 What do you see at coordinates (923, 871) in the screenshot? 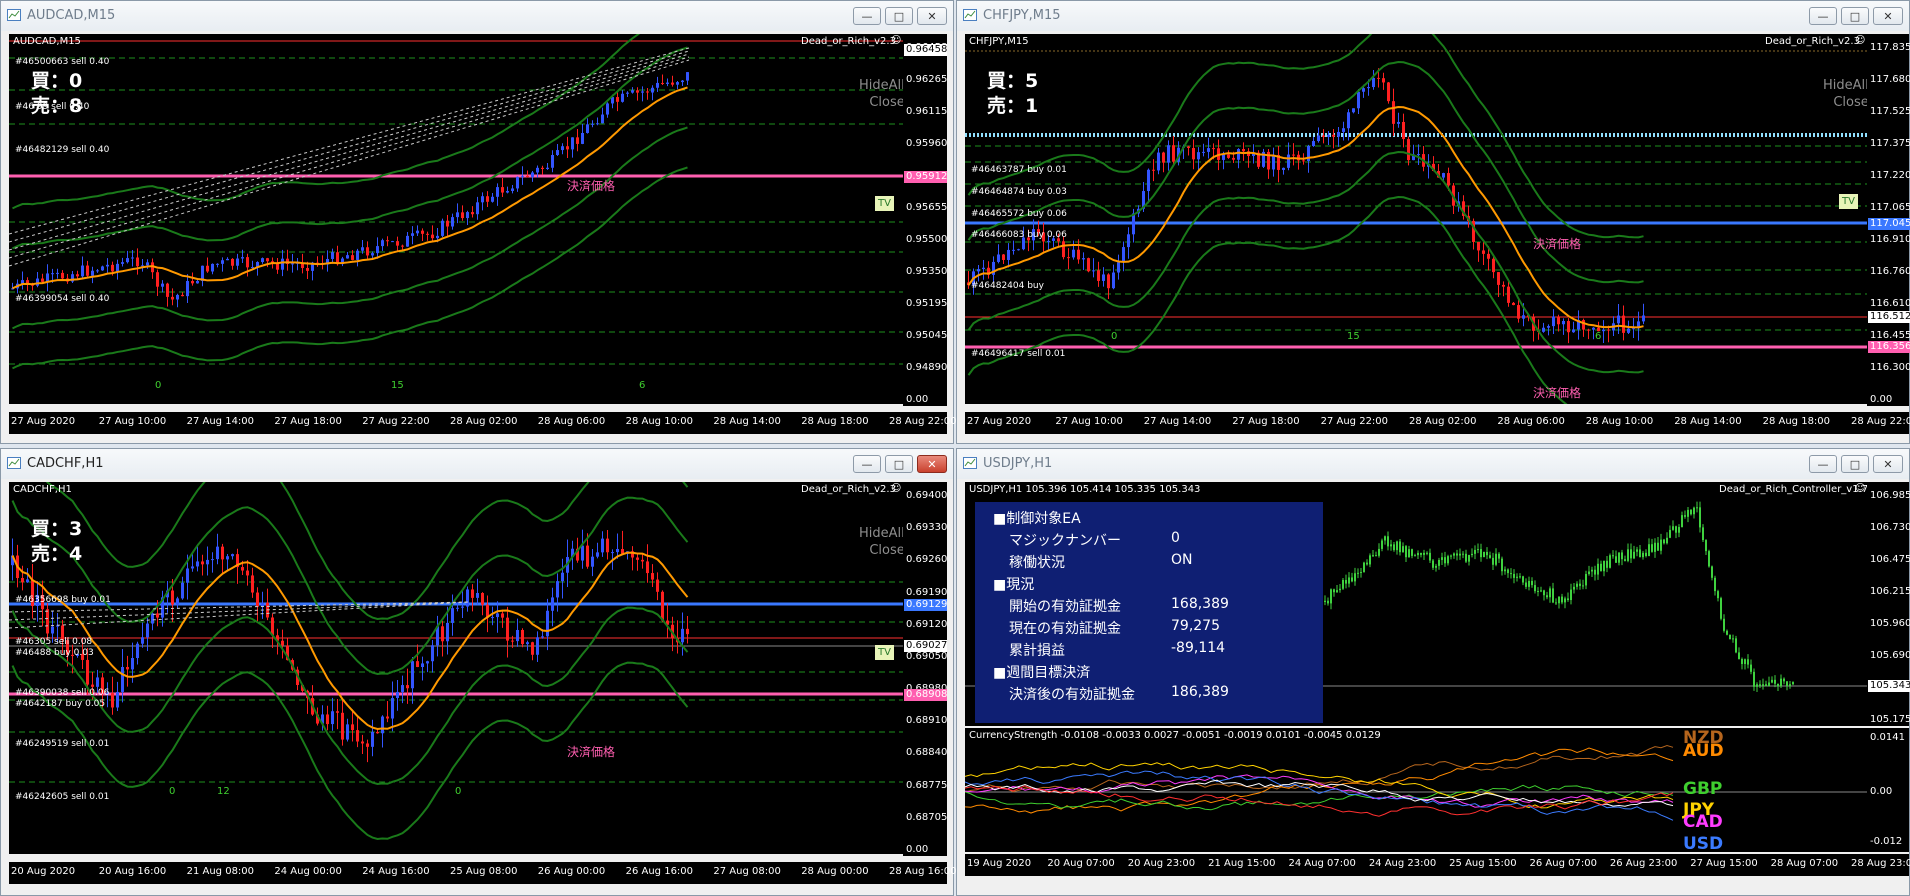
I see `time-tick: 28 Aug 16:00` at bounding box center [923, 871].